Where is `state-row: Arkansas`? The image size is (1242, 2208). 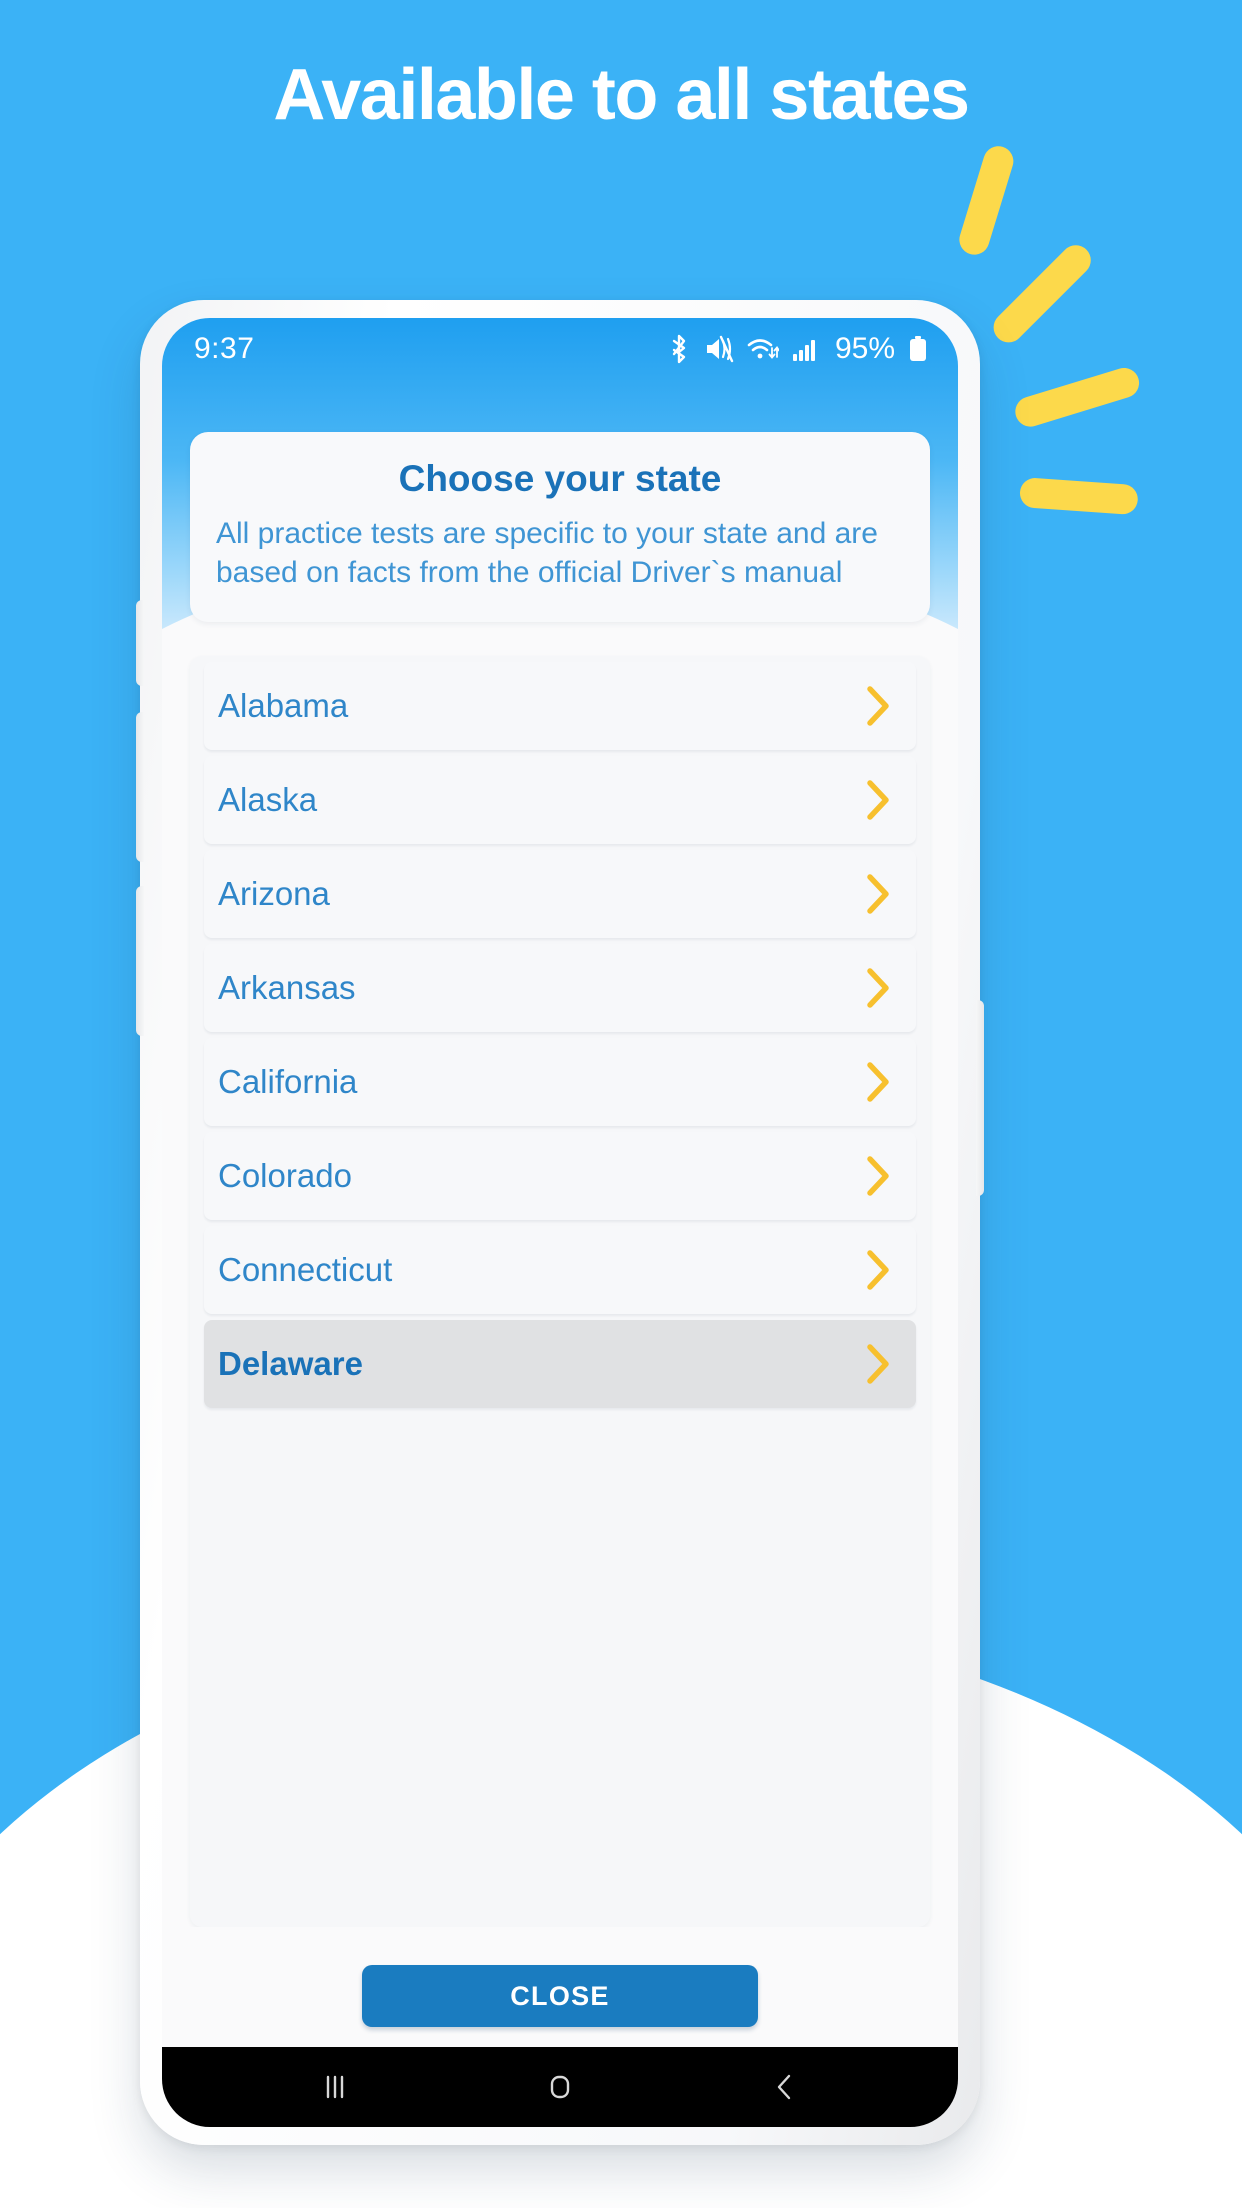
state-row: Arkansas is located at coordinates (560, 988).